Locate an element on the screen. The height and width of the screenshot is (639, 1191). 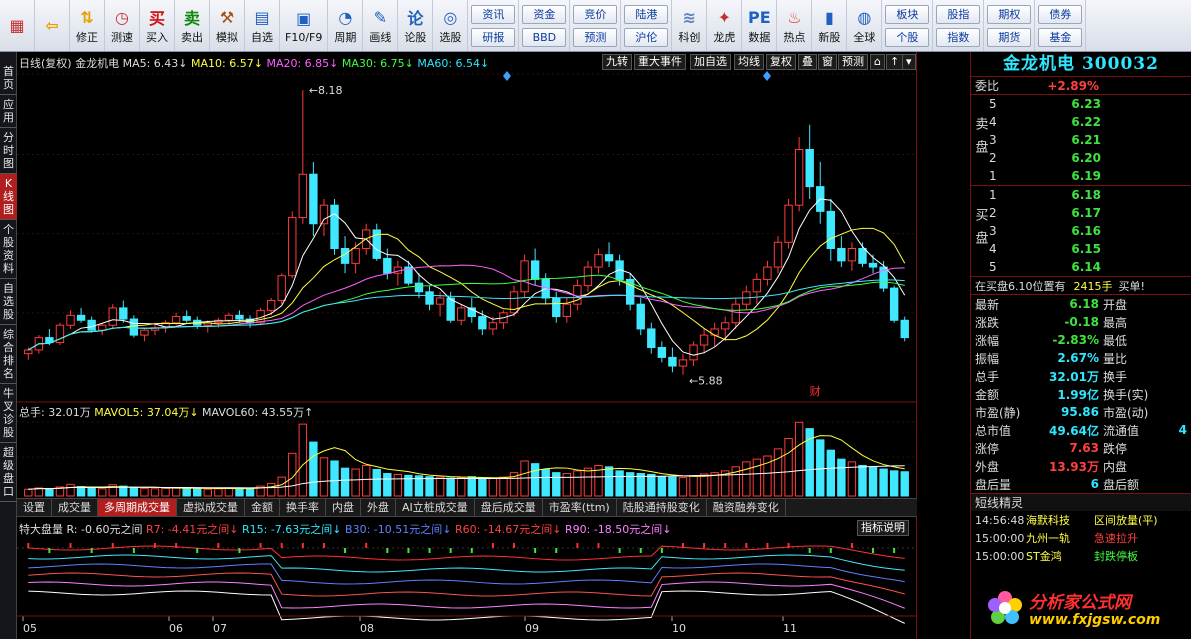
draw-button: ✎ 画线 is located at coordinates (381, 25).